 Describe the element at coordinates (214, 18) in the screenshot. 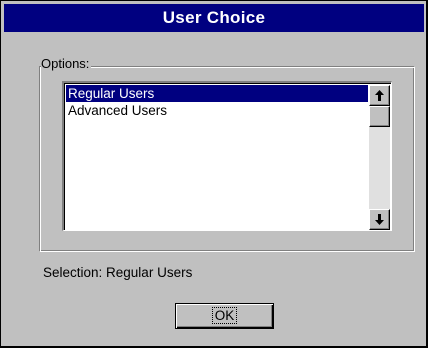

I see `dialog-title: User Choice` at that location.